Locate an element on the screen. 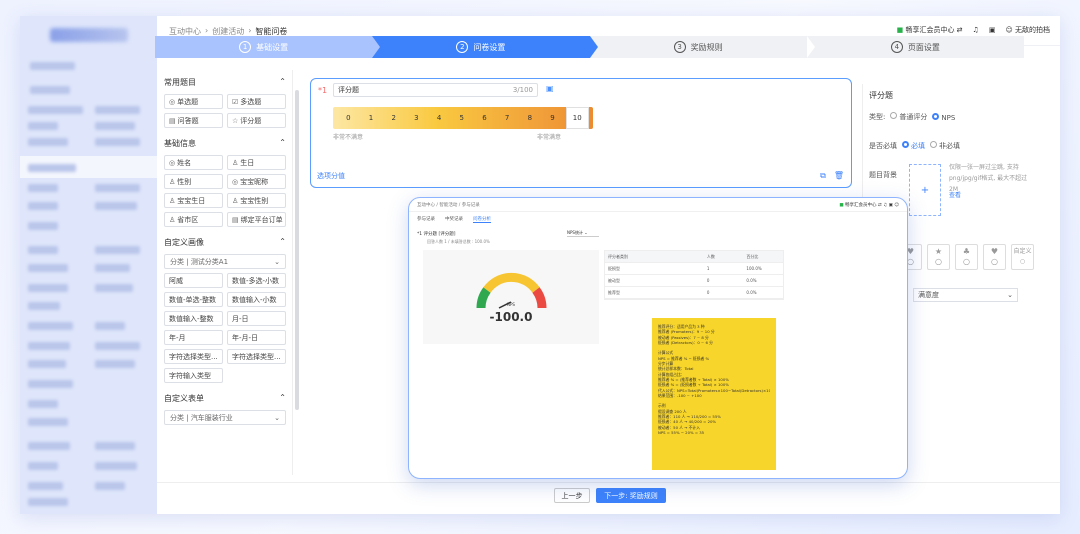 This screenshot has height=534, width=1080. tab-winners: 中奖记录 is located at coordinates (454, 219).